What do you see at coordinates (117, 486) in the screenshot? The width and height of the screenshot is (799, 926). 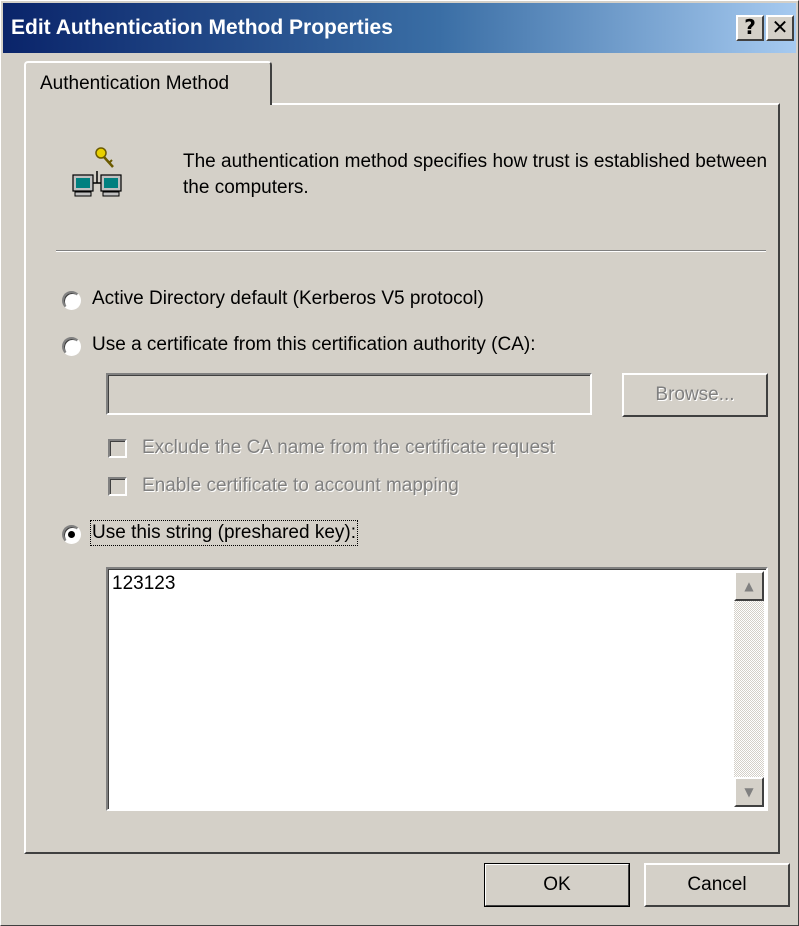 I see `enable-mapping-checkbox` at bounding box center [117, 486].